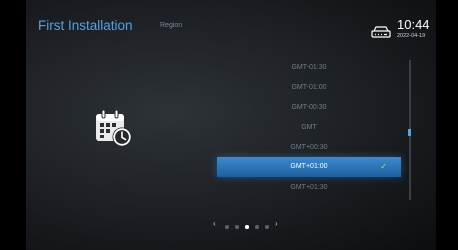 This screenshot has width=458, height=250. I want to click on timezone-option-label: GMT+01:30, so click(309, 187).